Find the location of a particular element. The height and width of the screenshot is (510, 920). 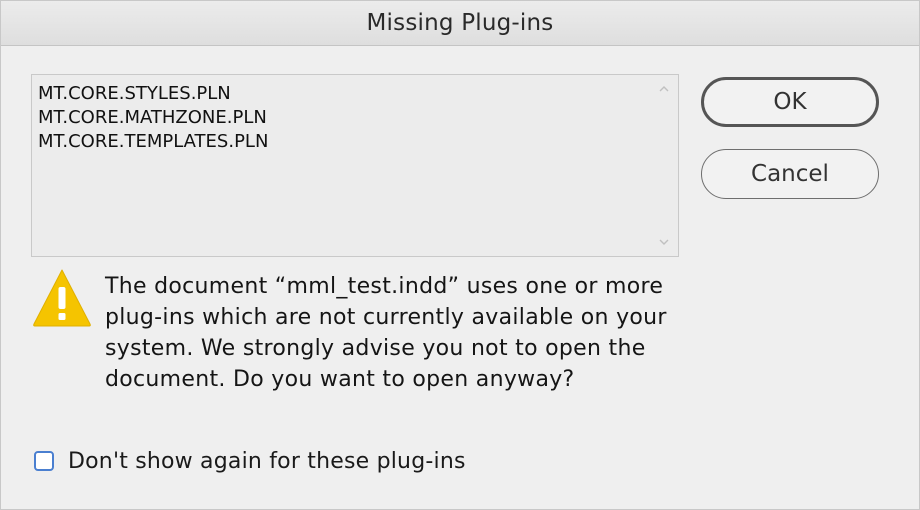

ok-button: OK is located at coordinates (790, 102).